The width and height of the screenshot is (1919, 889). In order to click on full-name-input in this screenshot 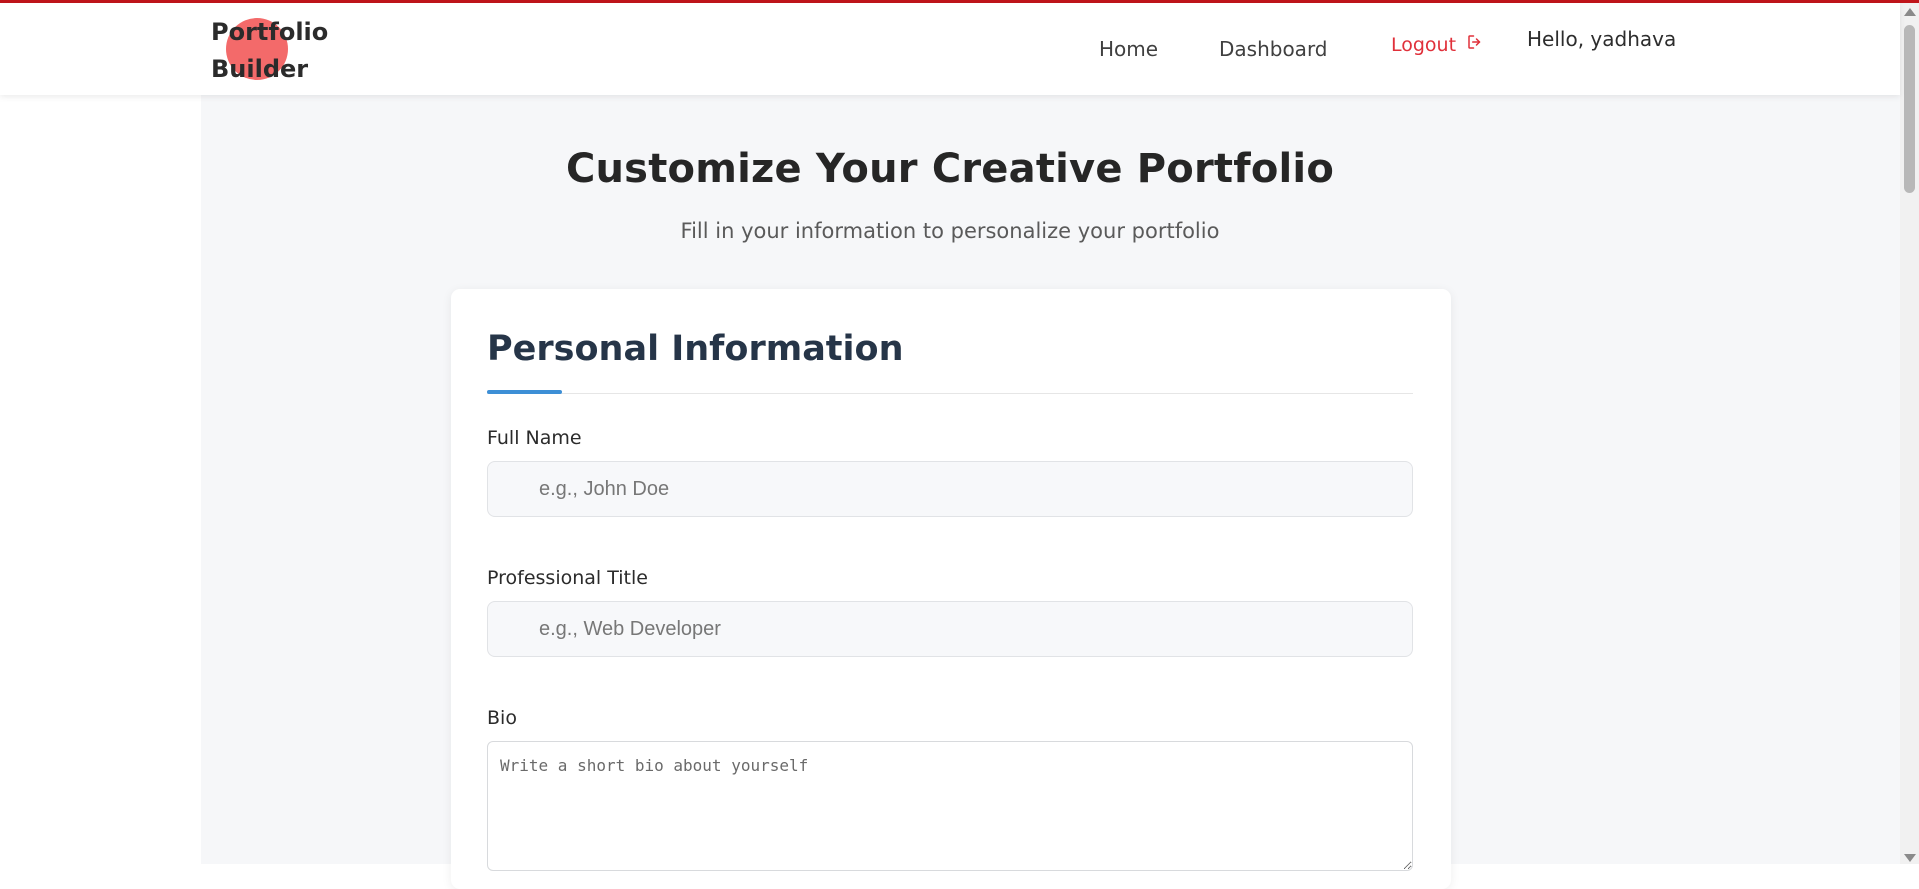, I will do `click(950, 489)`.